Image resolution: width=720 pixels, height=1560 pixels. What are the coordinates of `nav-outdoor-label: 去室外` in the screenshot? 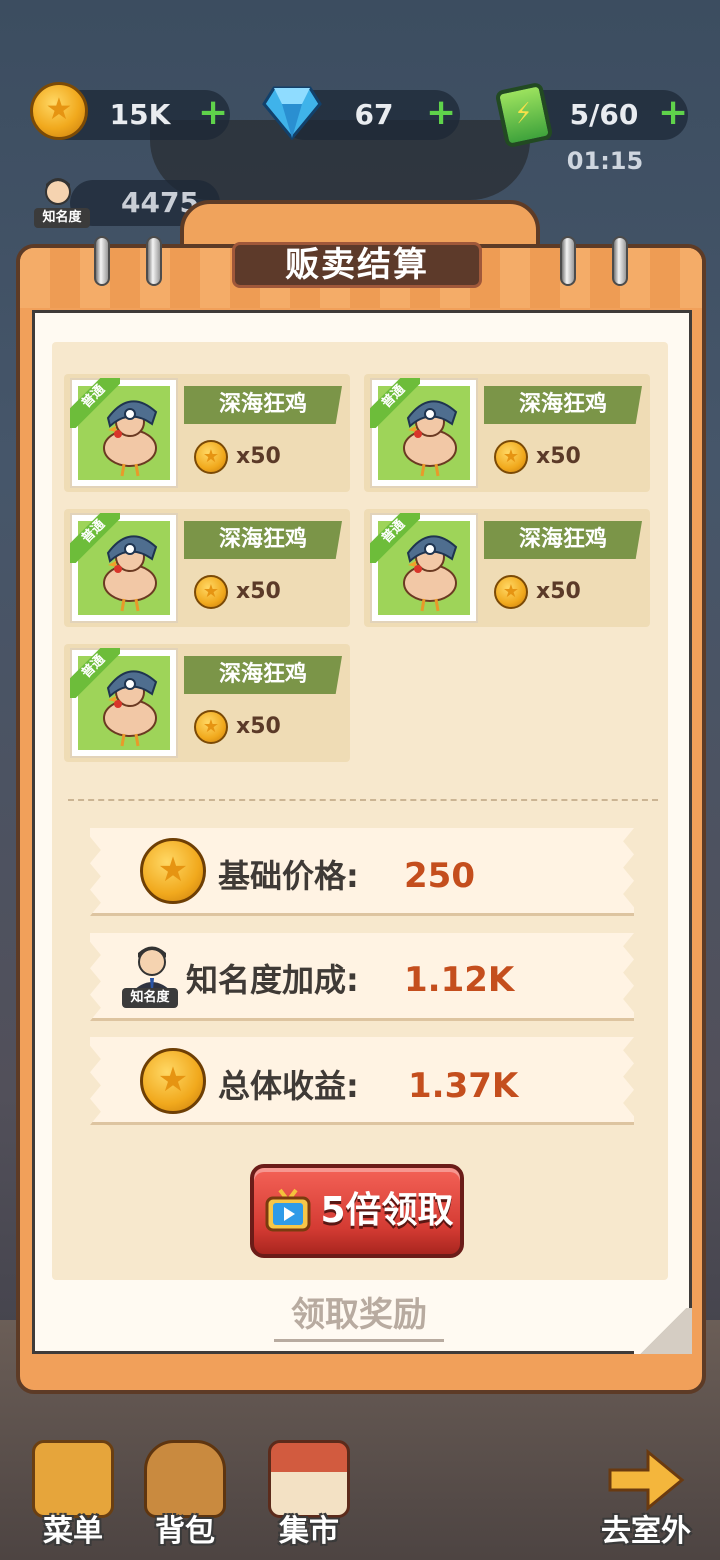 It's located at (646, 1531).